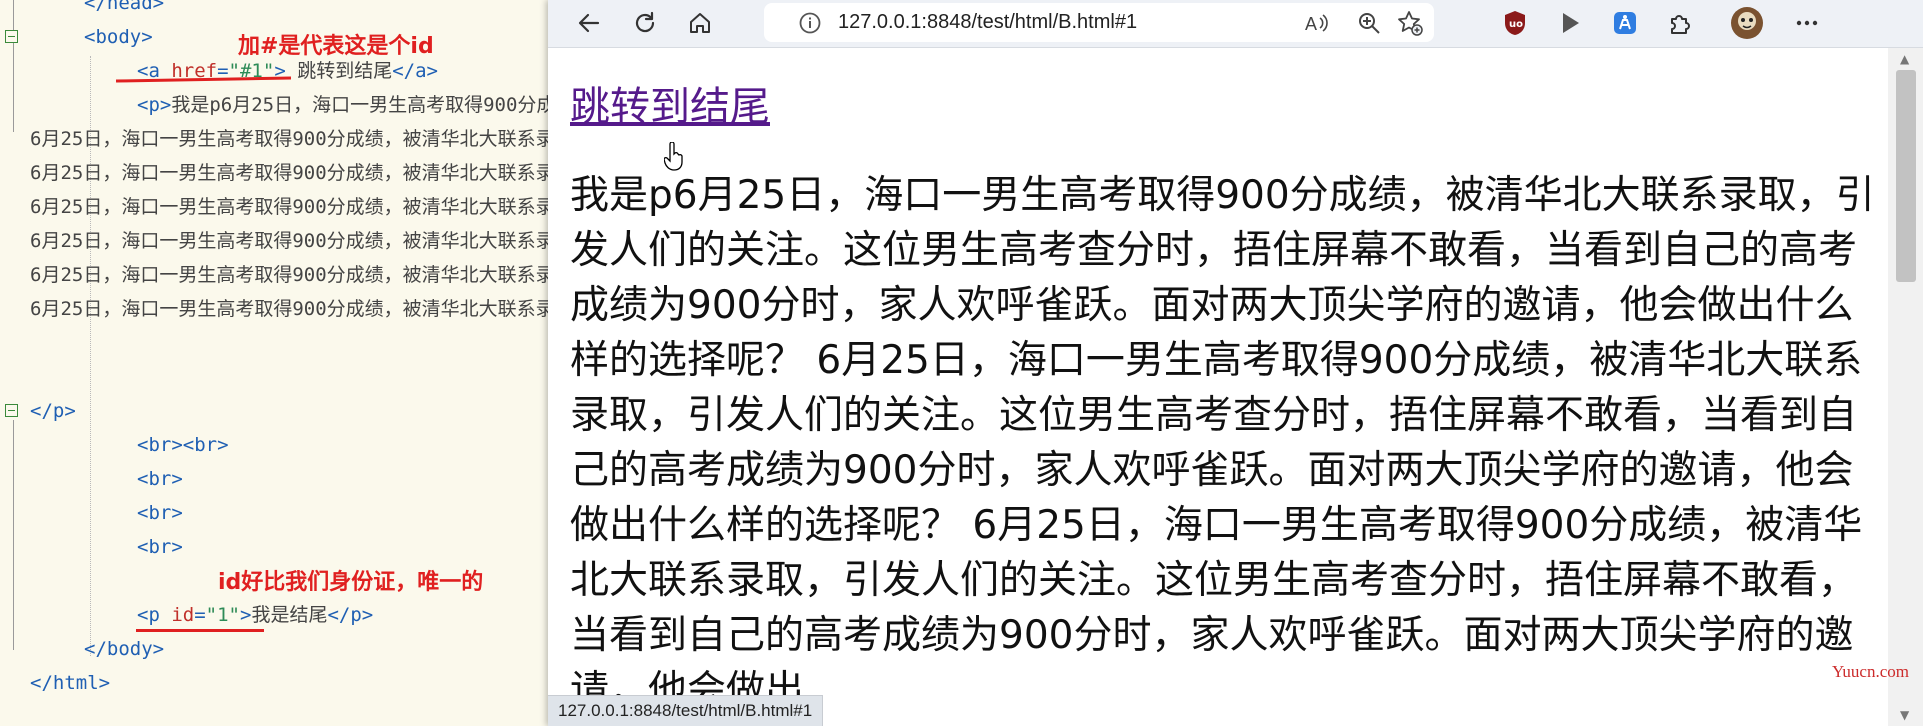  I want to click on read-aloud-icon: A, so click(1317, 23).